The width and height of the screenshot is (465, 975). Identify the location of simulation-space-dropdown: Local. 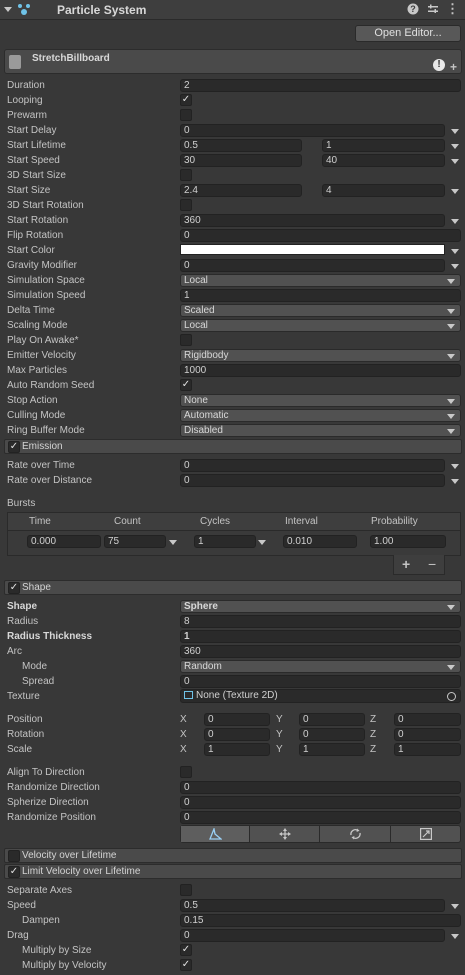
(320, 280).